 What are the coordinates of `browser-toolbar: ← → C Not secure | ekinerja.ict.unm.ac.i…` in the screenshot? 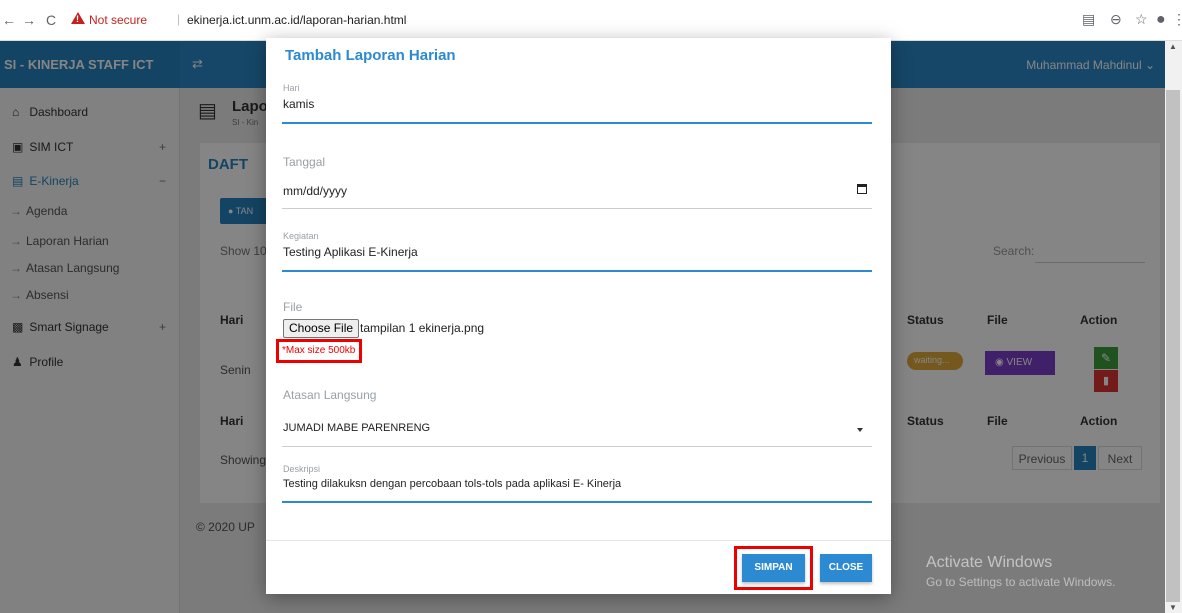 It's located at (591, 20).